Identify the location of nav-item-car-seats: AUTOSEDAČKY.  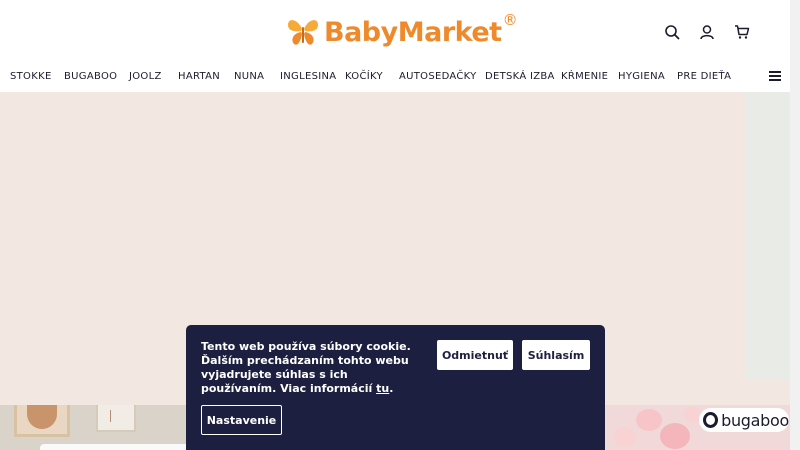
(438, 76).